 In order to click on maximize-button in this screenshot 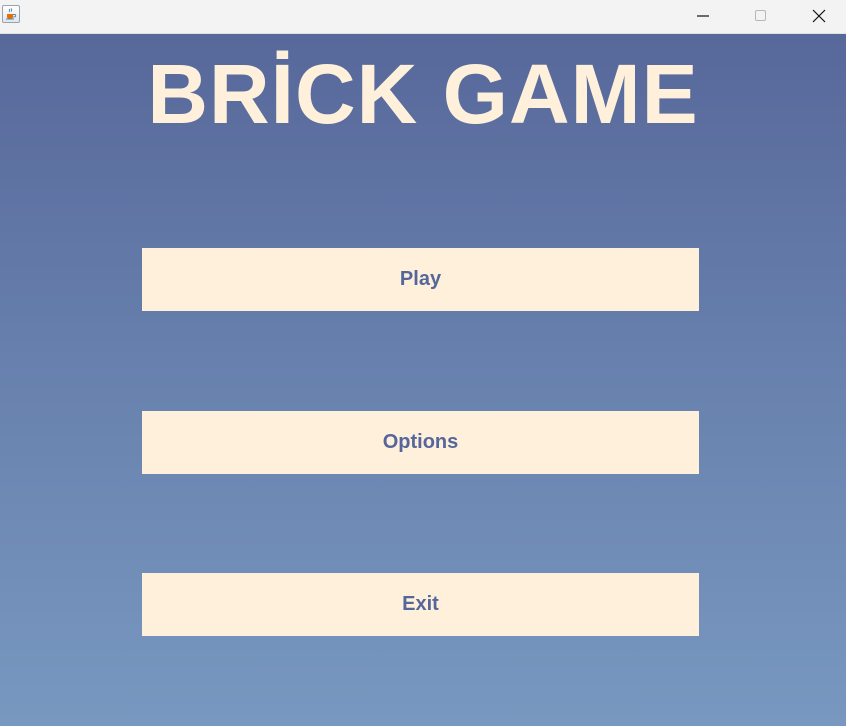, I will do `click(761, 16)`.